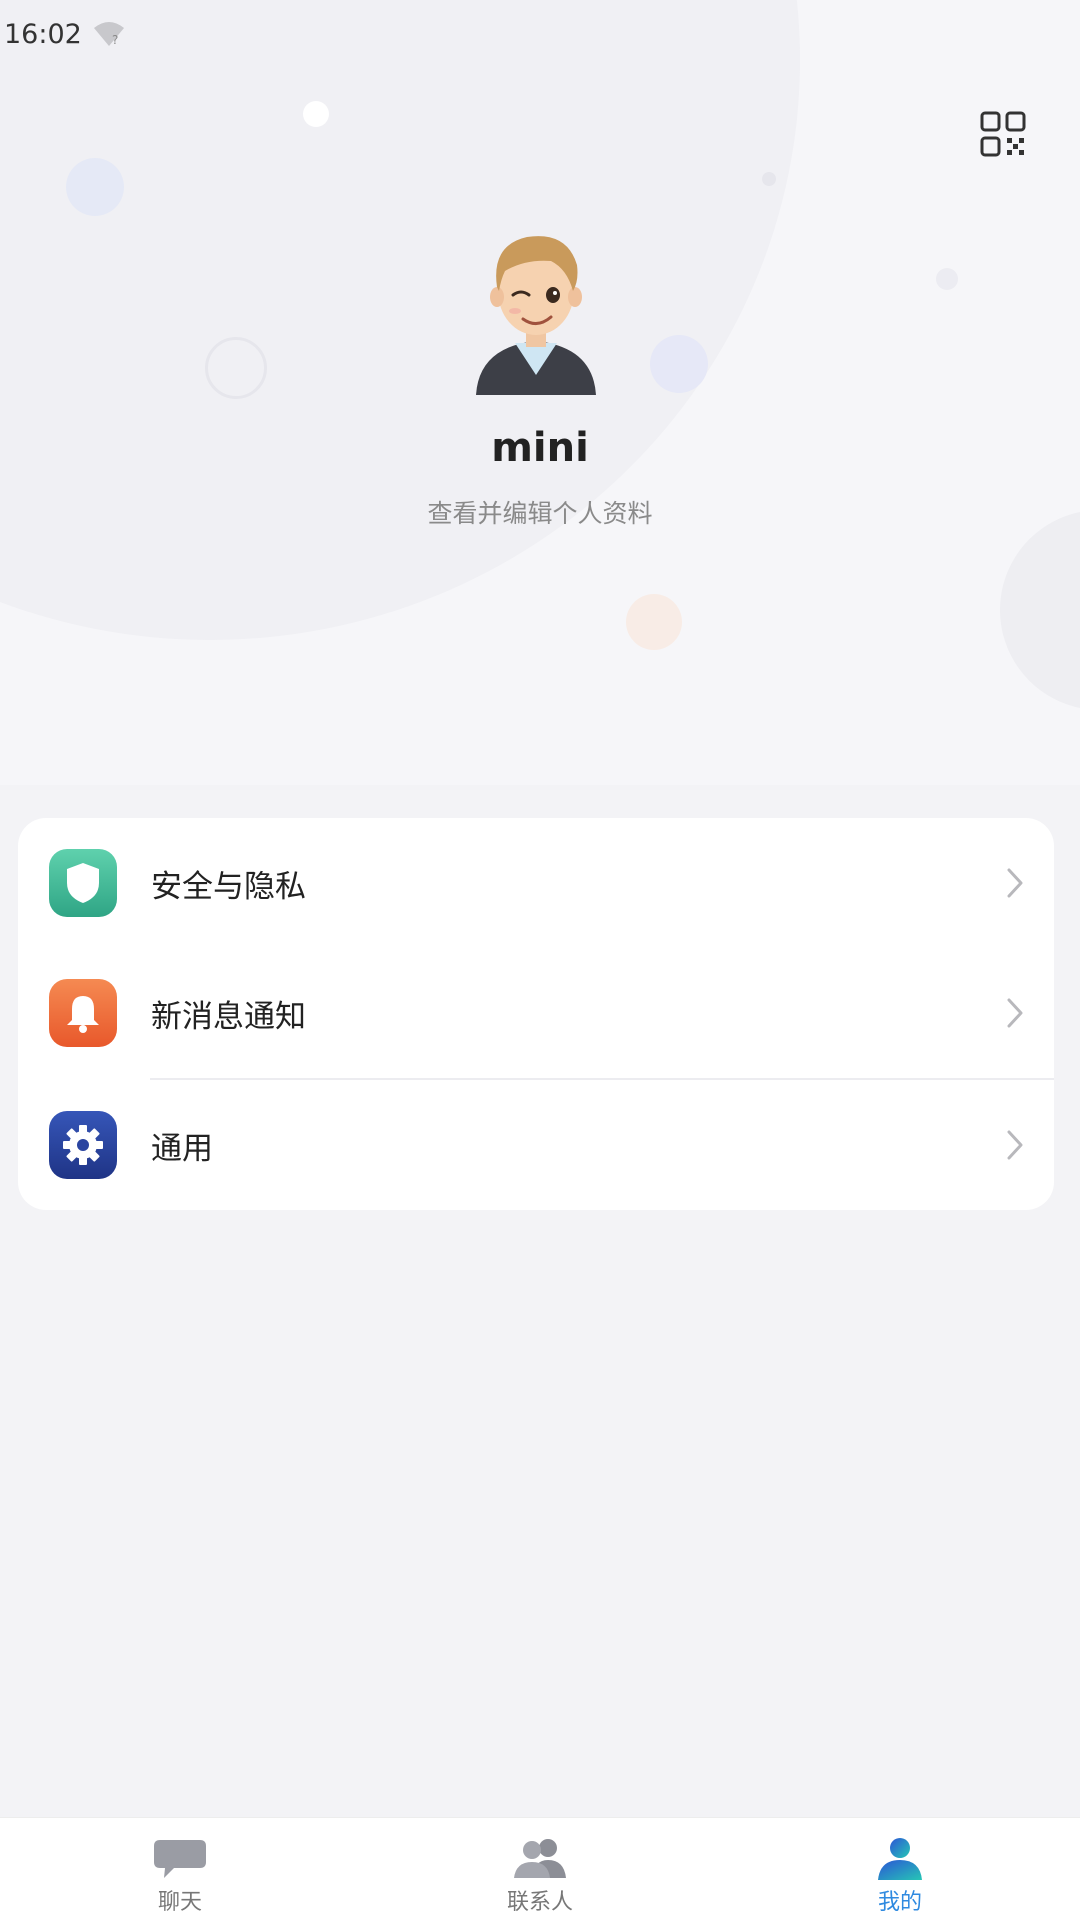 The height and width of the screenshot is (1920, 1080). I want to click on menu-item-general: 通用, so click(536, 1145).